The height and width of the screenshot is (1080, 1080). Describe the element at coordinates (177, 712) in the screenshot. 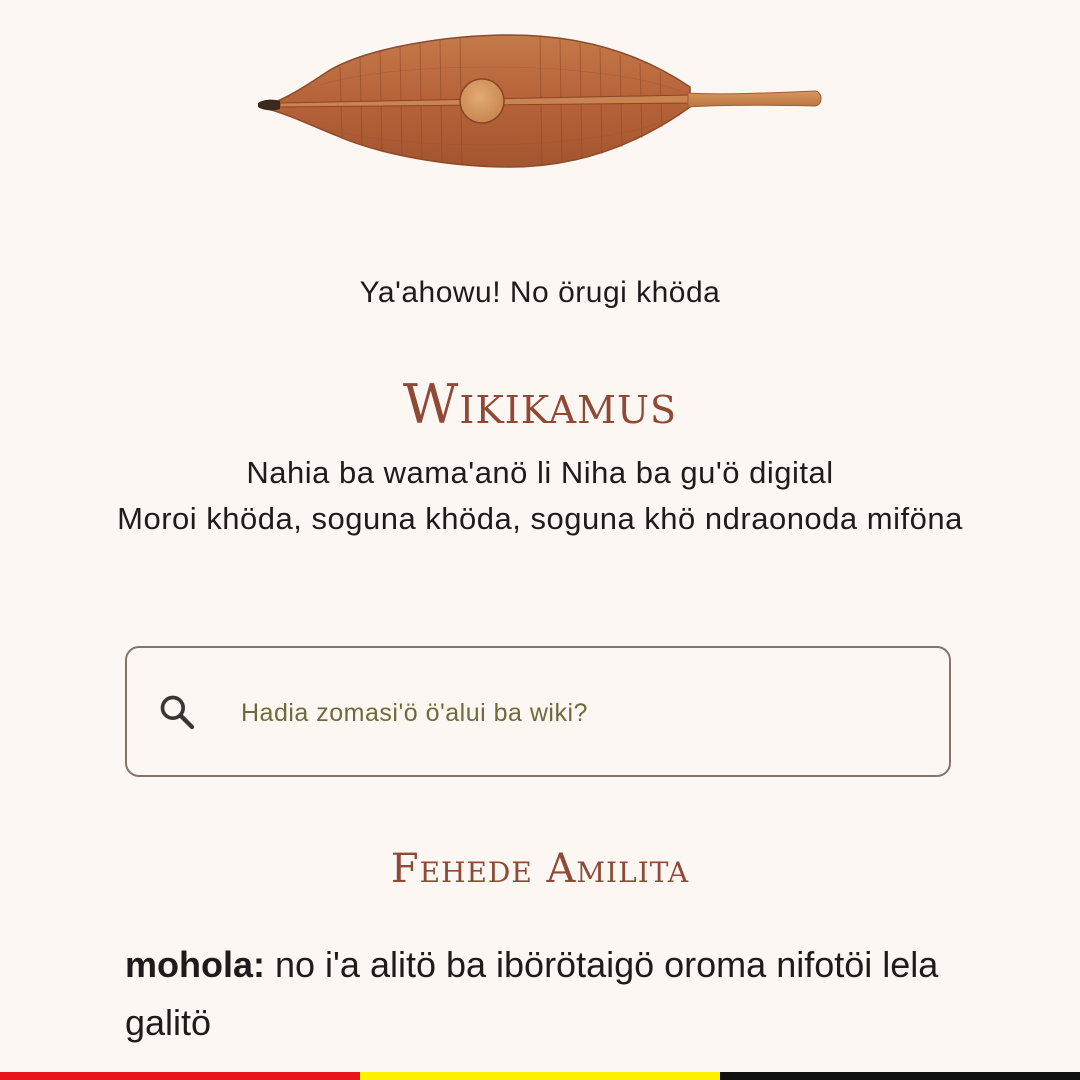

I see `search-icon` at that location.